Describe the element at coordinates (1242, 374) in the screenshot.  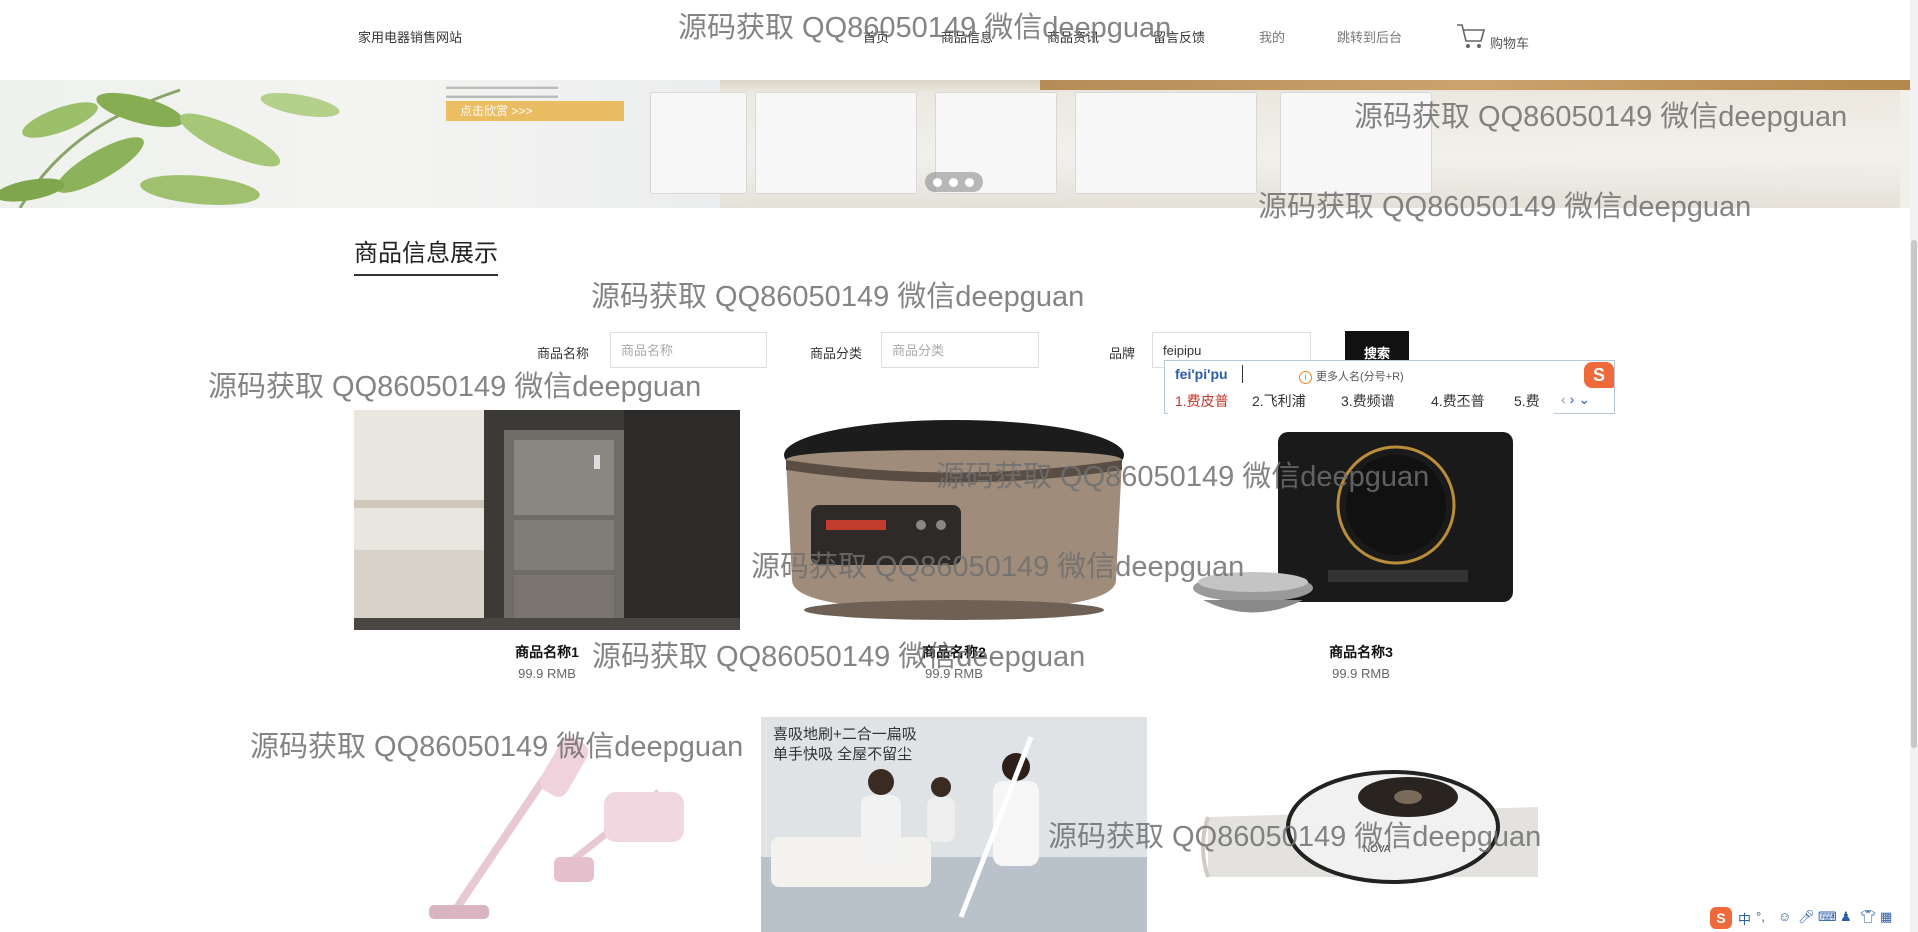
I see `text-caret` at that location.